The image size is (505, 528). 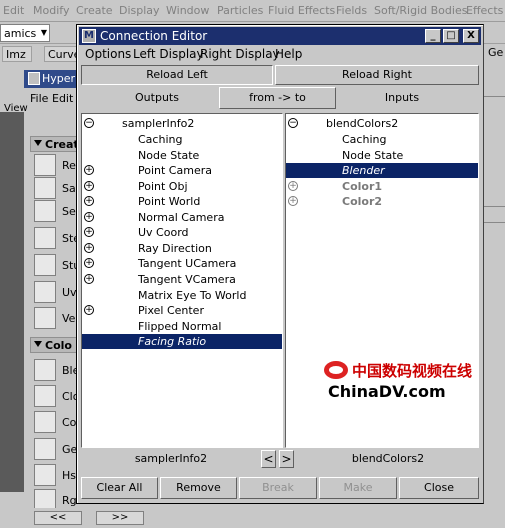 What do you see at coordinates (120, 518) in the screenshot?
I see `scroll-forward-button: >>` at bounding box center [120, 518].